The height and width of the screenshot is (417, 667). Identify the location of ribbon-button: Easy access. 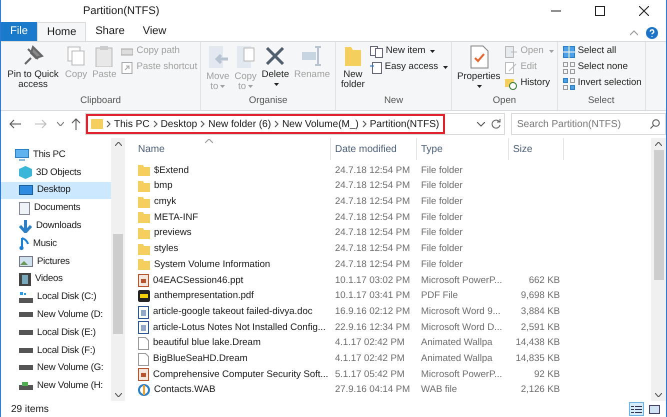
(409, 67).